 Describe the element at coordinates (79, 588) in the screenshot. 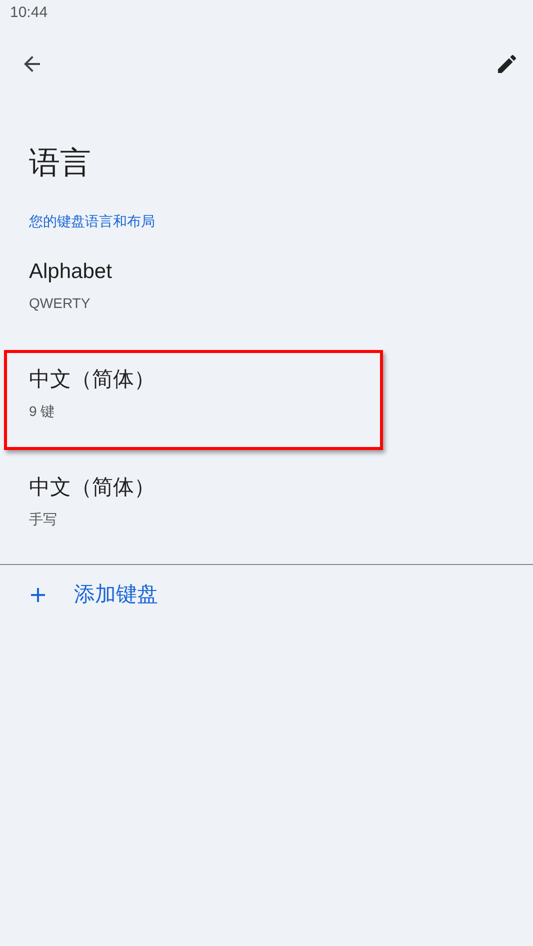

I see `add-keyboard-button: 添加键盘` at that location.